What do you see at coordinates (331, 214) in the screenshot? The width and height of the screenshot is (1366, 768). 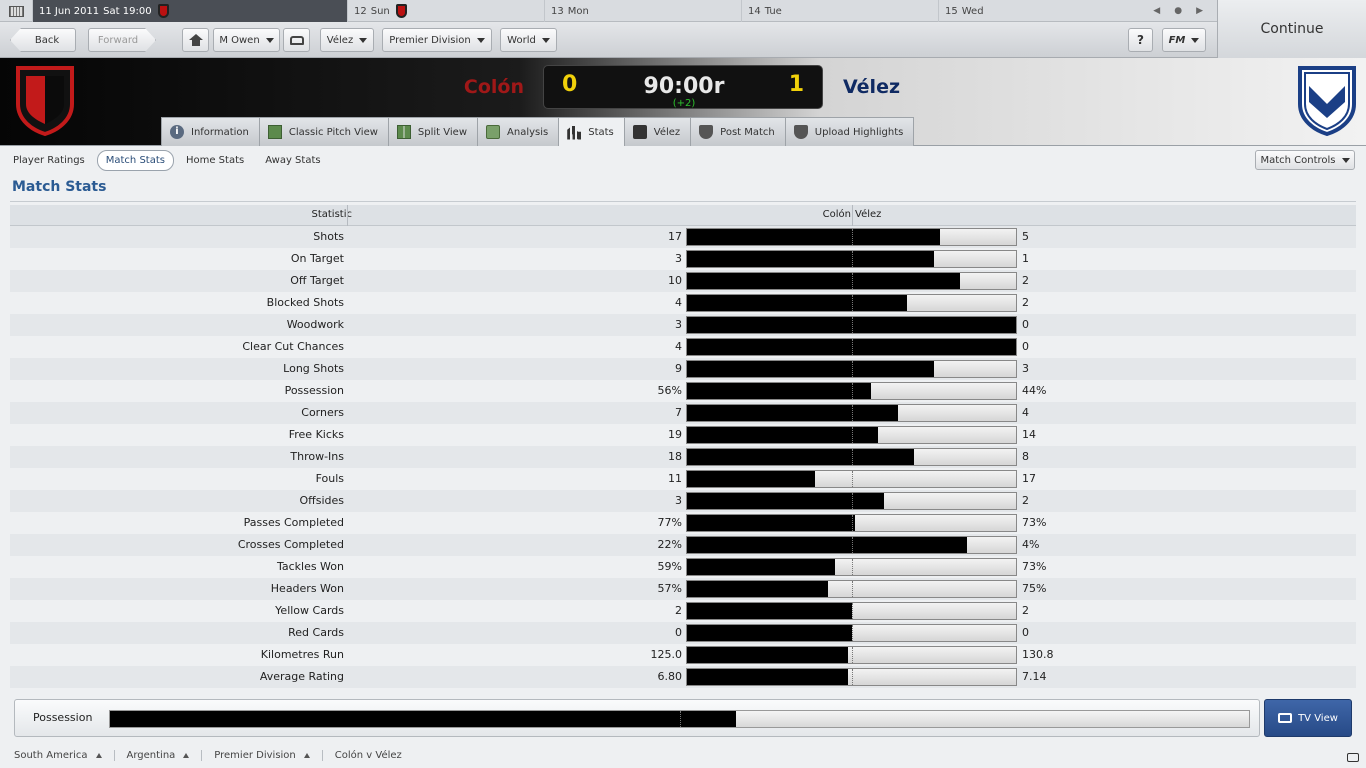 I see `column-header-statistic: Statistic` at bounding box center [331, 214].